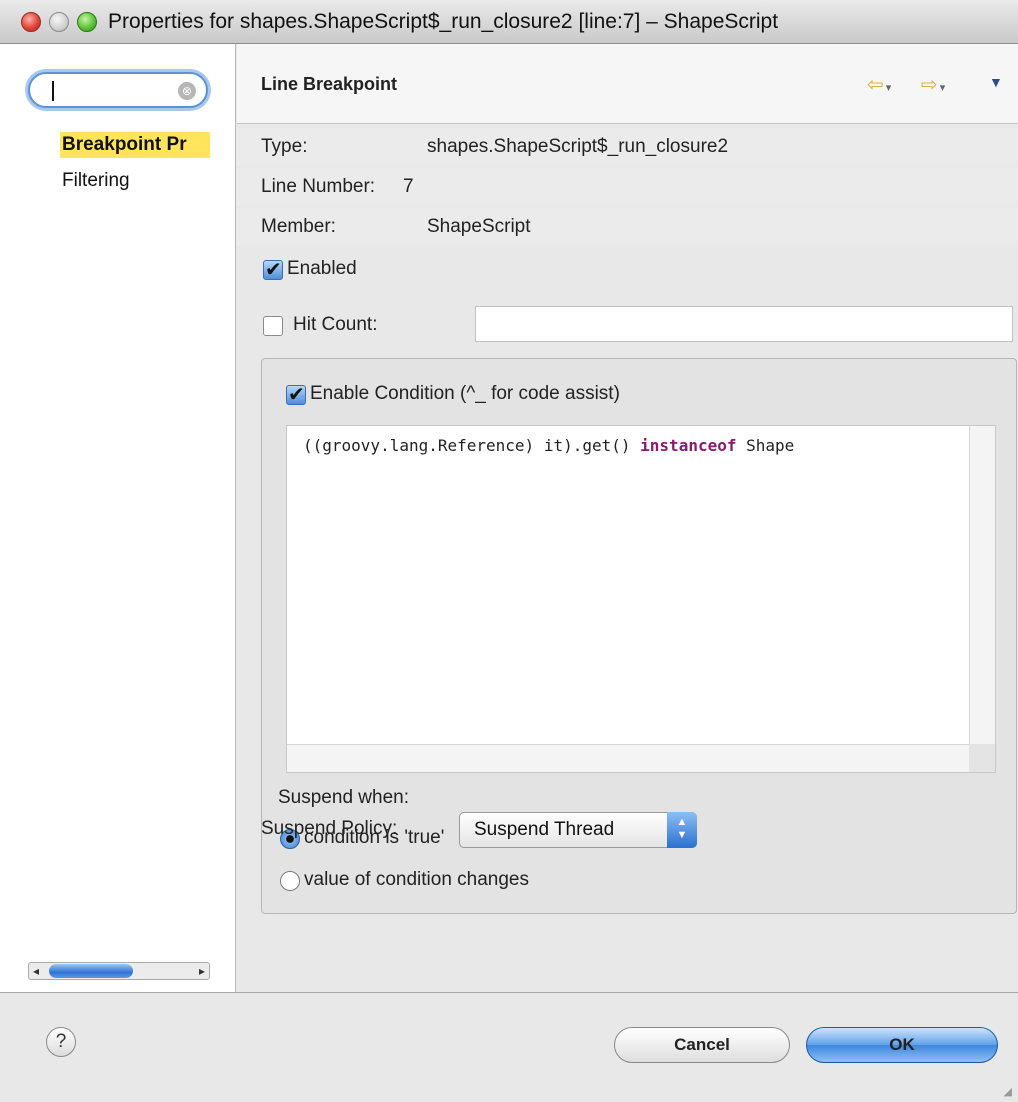 This screenshot has width=1018, height=1102. Describe the element at coordinates (544, 829) in the screenshot. I see `suspend-policy-value: Suspend Thread` at that location.